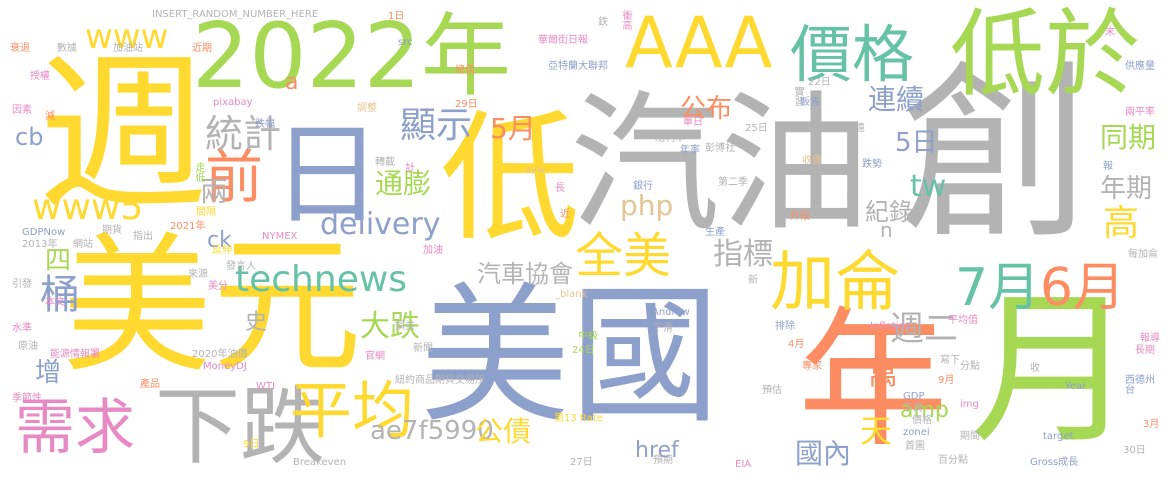  Describe the element at coordinates (40, 244) in the screenshot. I see `cloud-word-2013-nian: 2013年` at that location.